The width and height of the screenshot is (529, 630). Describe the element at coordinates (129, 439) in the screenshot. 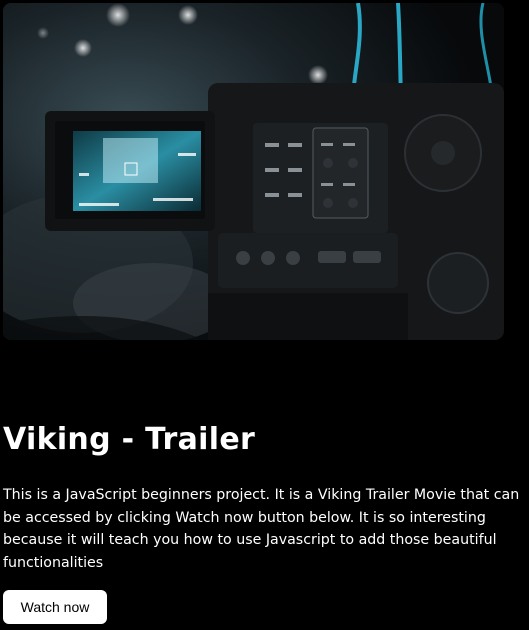

I see `page-title: Viking - Trailer` at that location.